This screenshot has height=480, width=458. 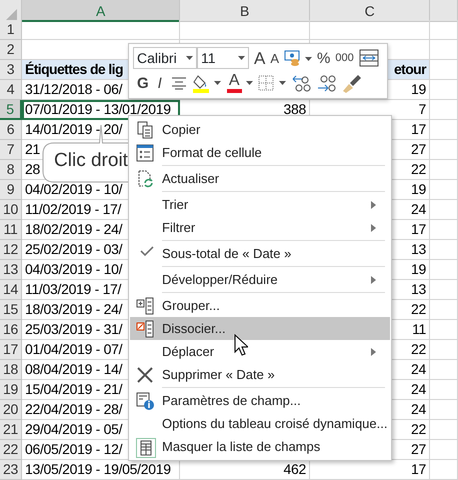 What do you see at coordinates (11, 230) in the screenshot?
I see `row-header: 11` at bounding box center [11, 230].